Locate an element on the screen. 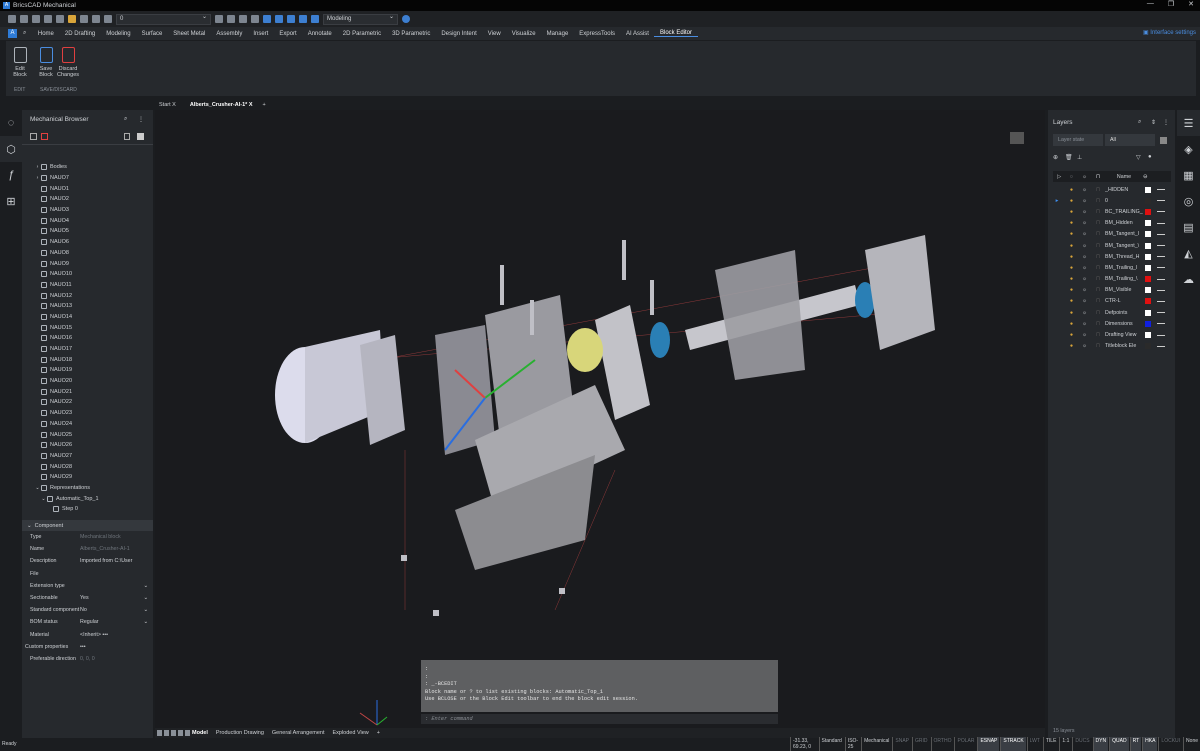 The image size is (1200, 751). properties-icon: ☰ is located at coordinates (1188, 123).